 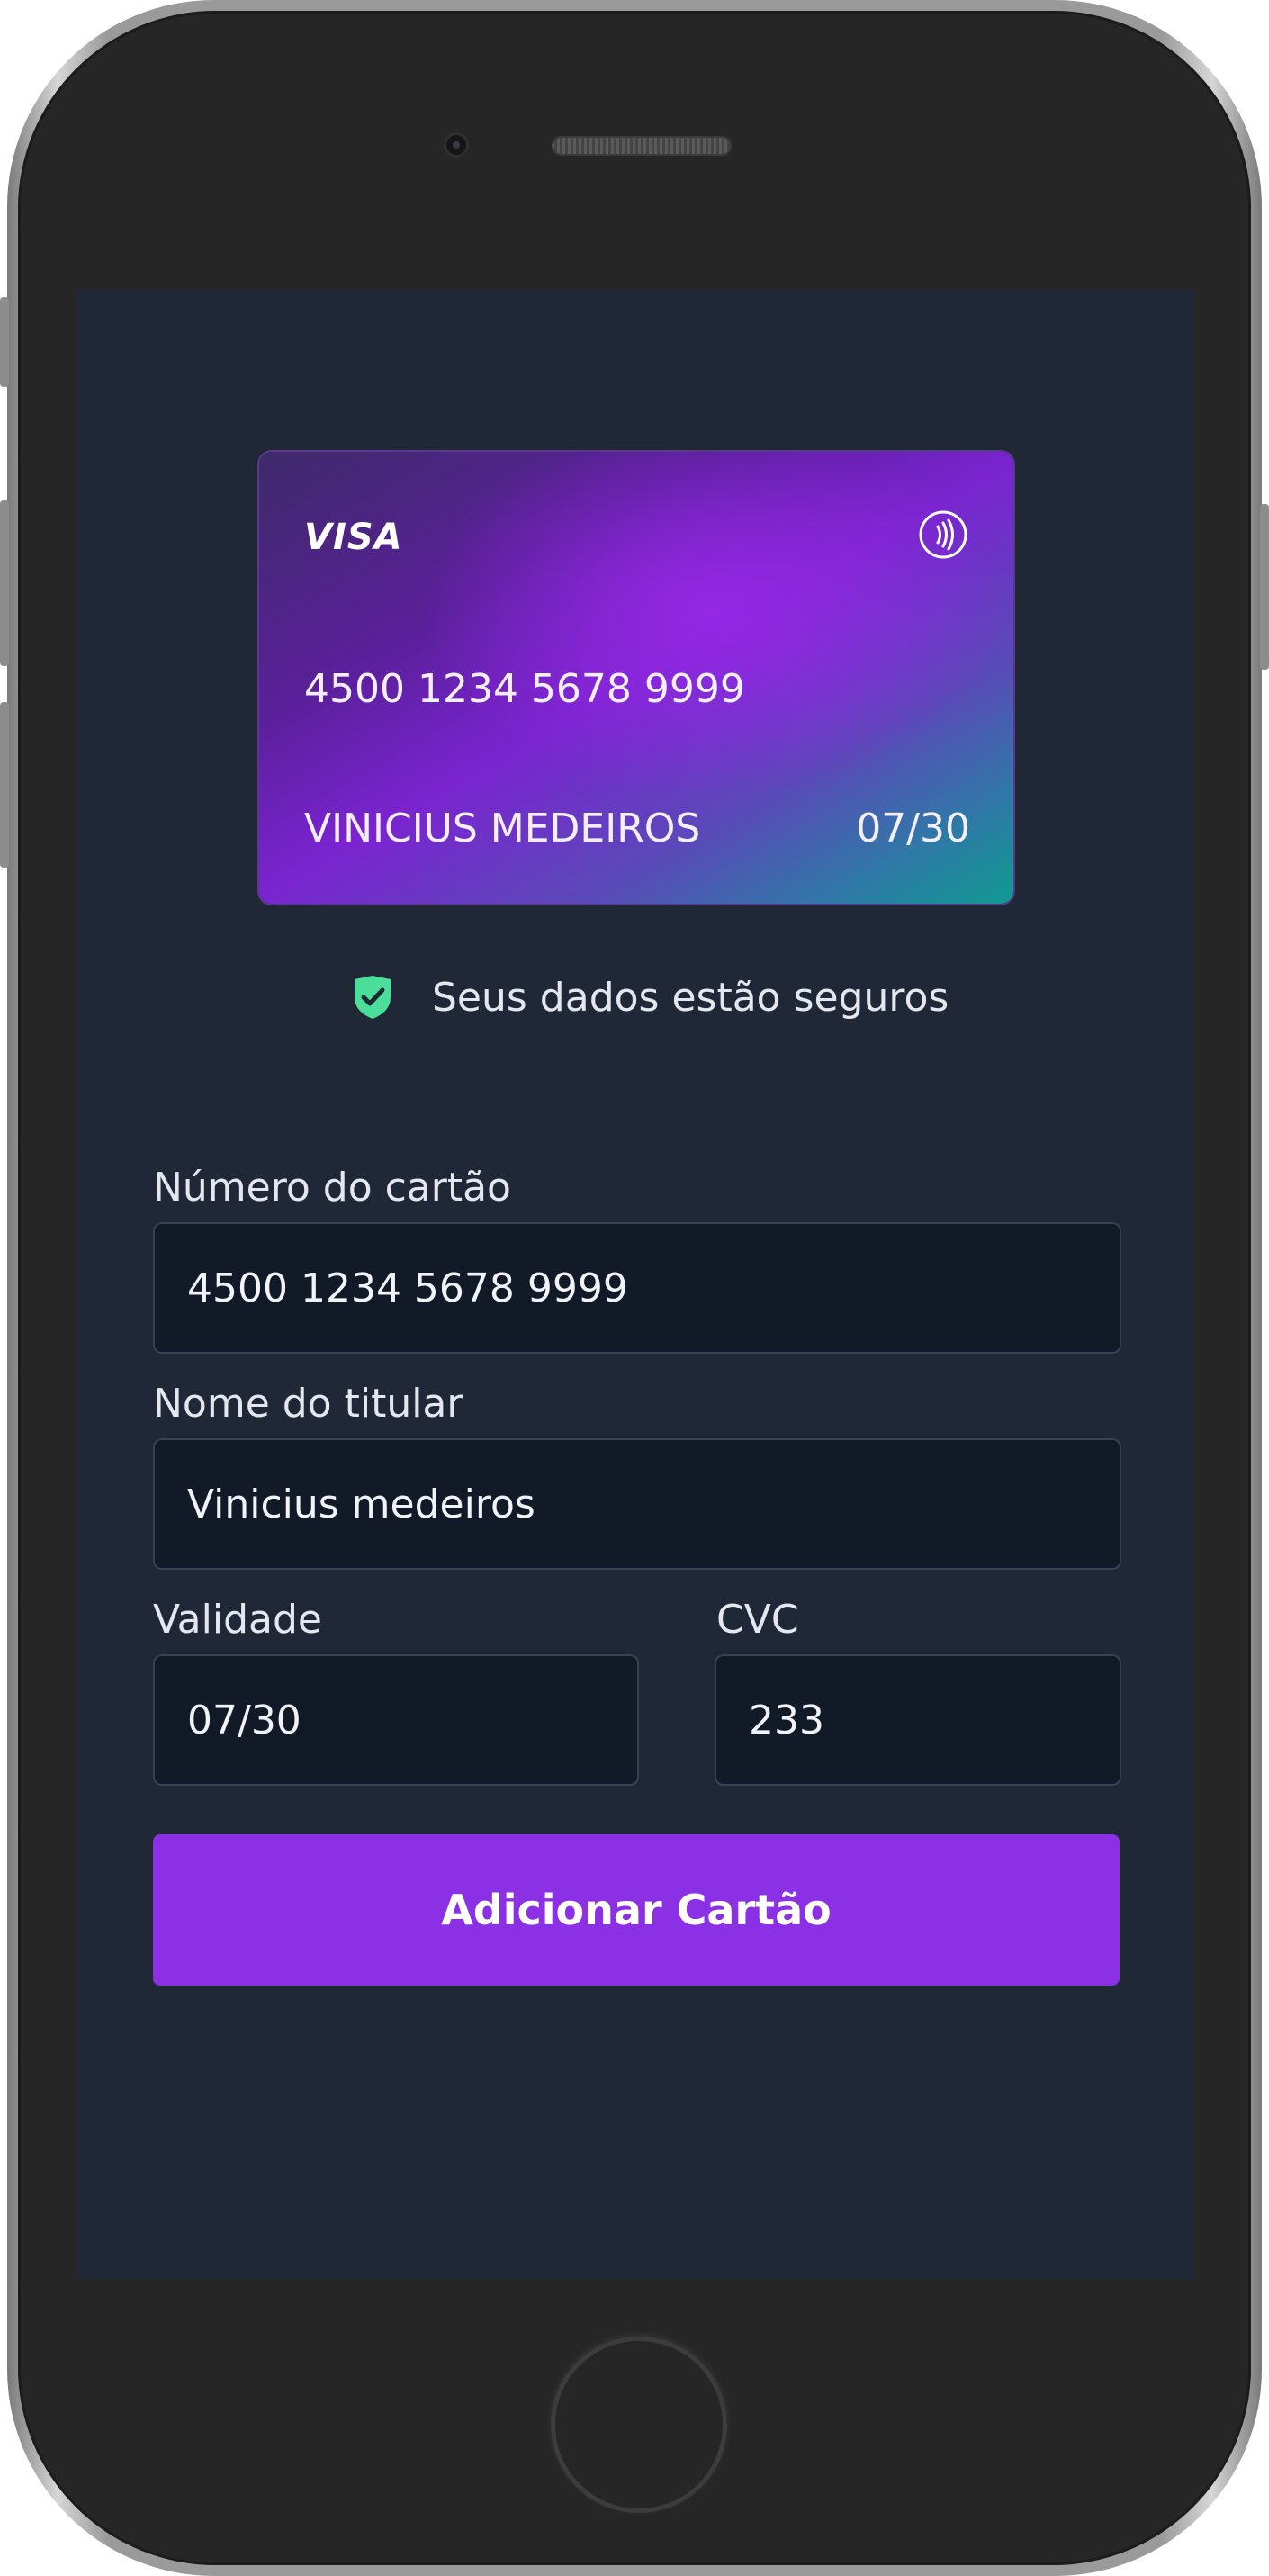 What do you see at coordinates (373, 997) in the screenshot?
I see `shield-check-icon` at bounding box center [373, 997].